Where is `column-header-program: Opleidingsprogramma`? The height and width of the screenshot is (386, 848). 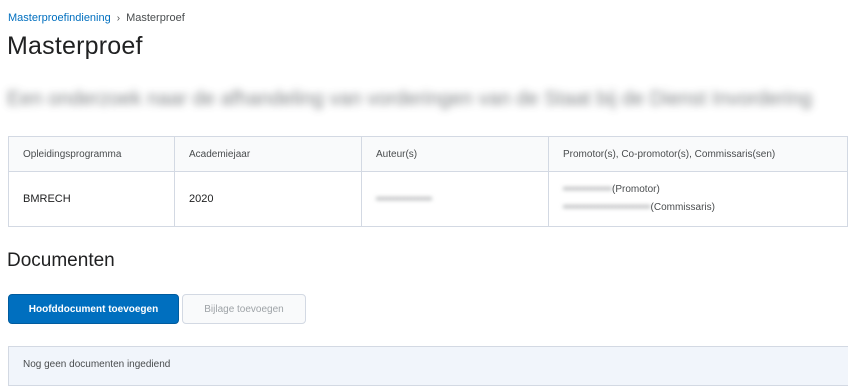
column-header-program: Opleidingsprogramma is located at coordinates (91, 154).